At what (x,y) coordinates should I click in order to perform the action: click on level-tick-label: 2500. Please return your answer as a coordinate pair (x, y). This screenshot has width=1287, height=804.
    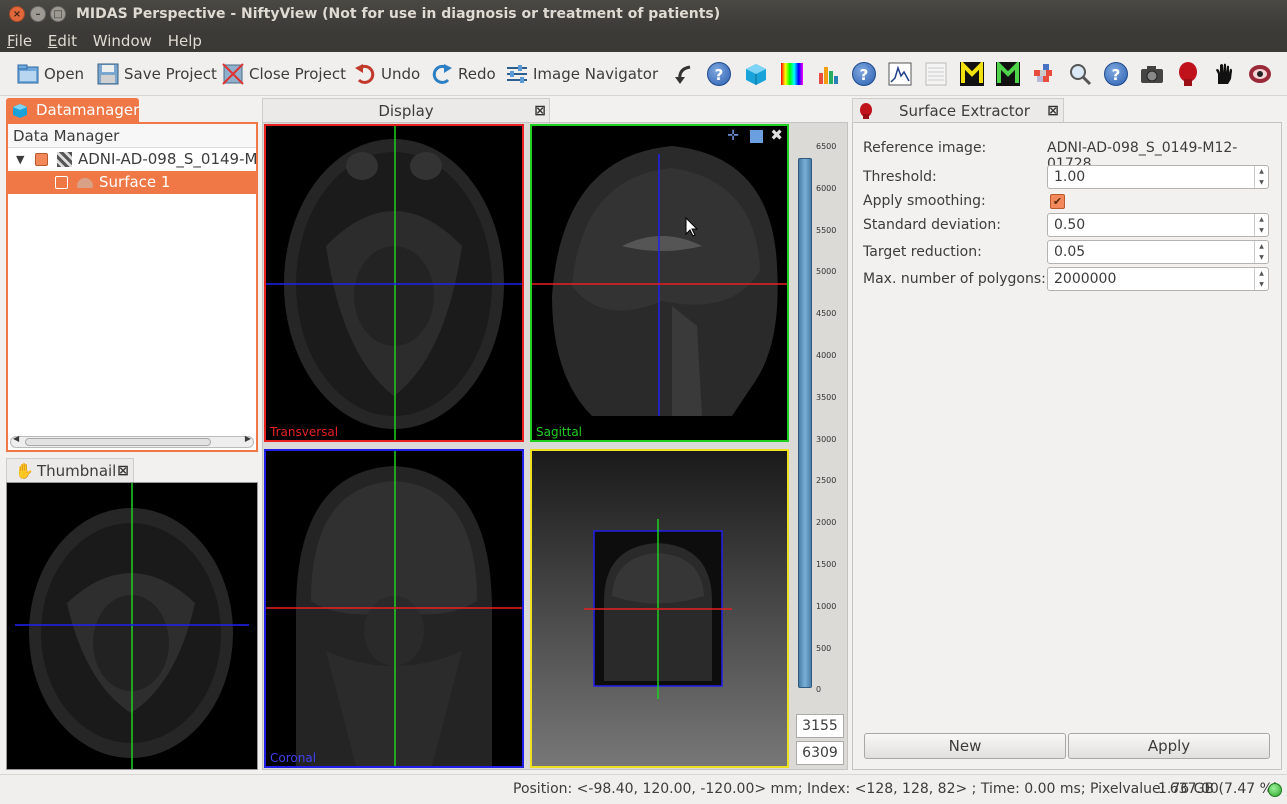
    Looking at the image, I should click on (826, 481).